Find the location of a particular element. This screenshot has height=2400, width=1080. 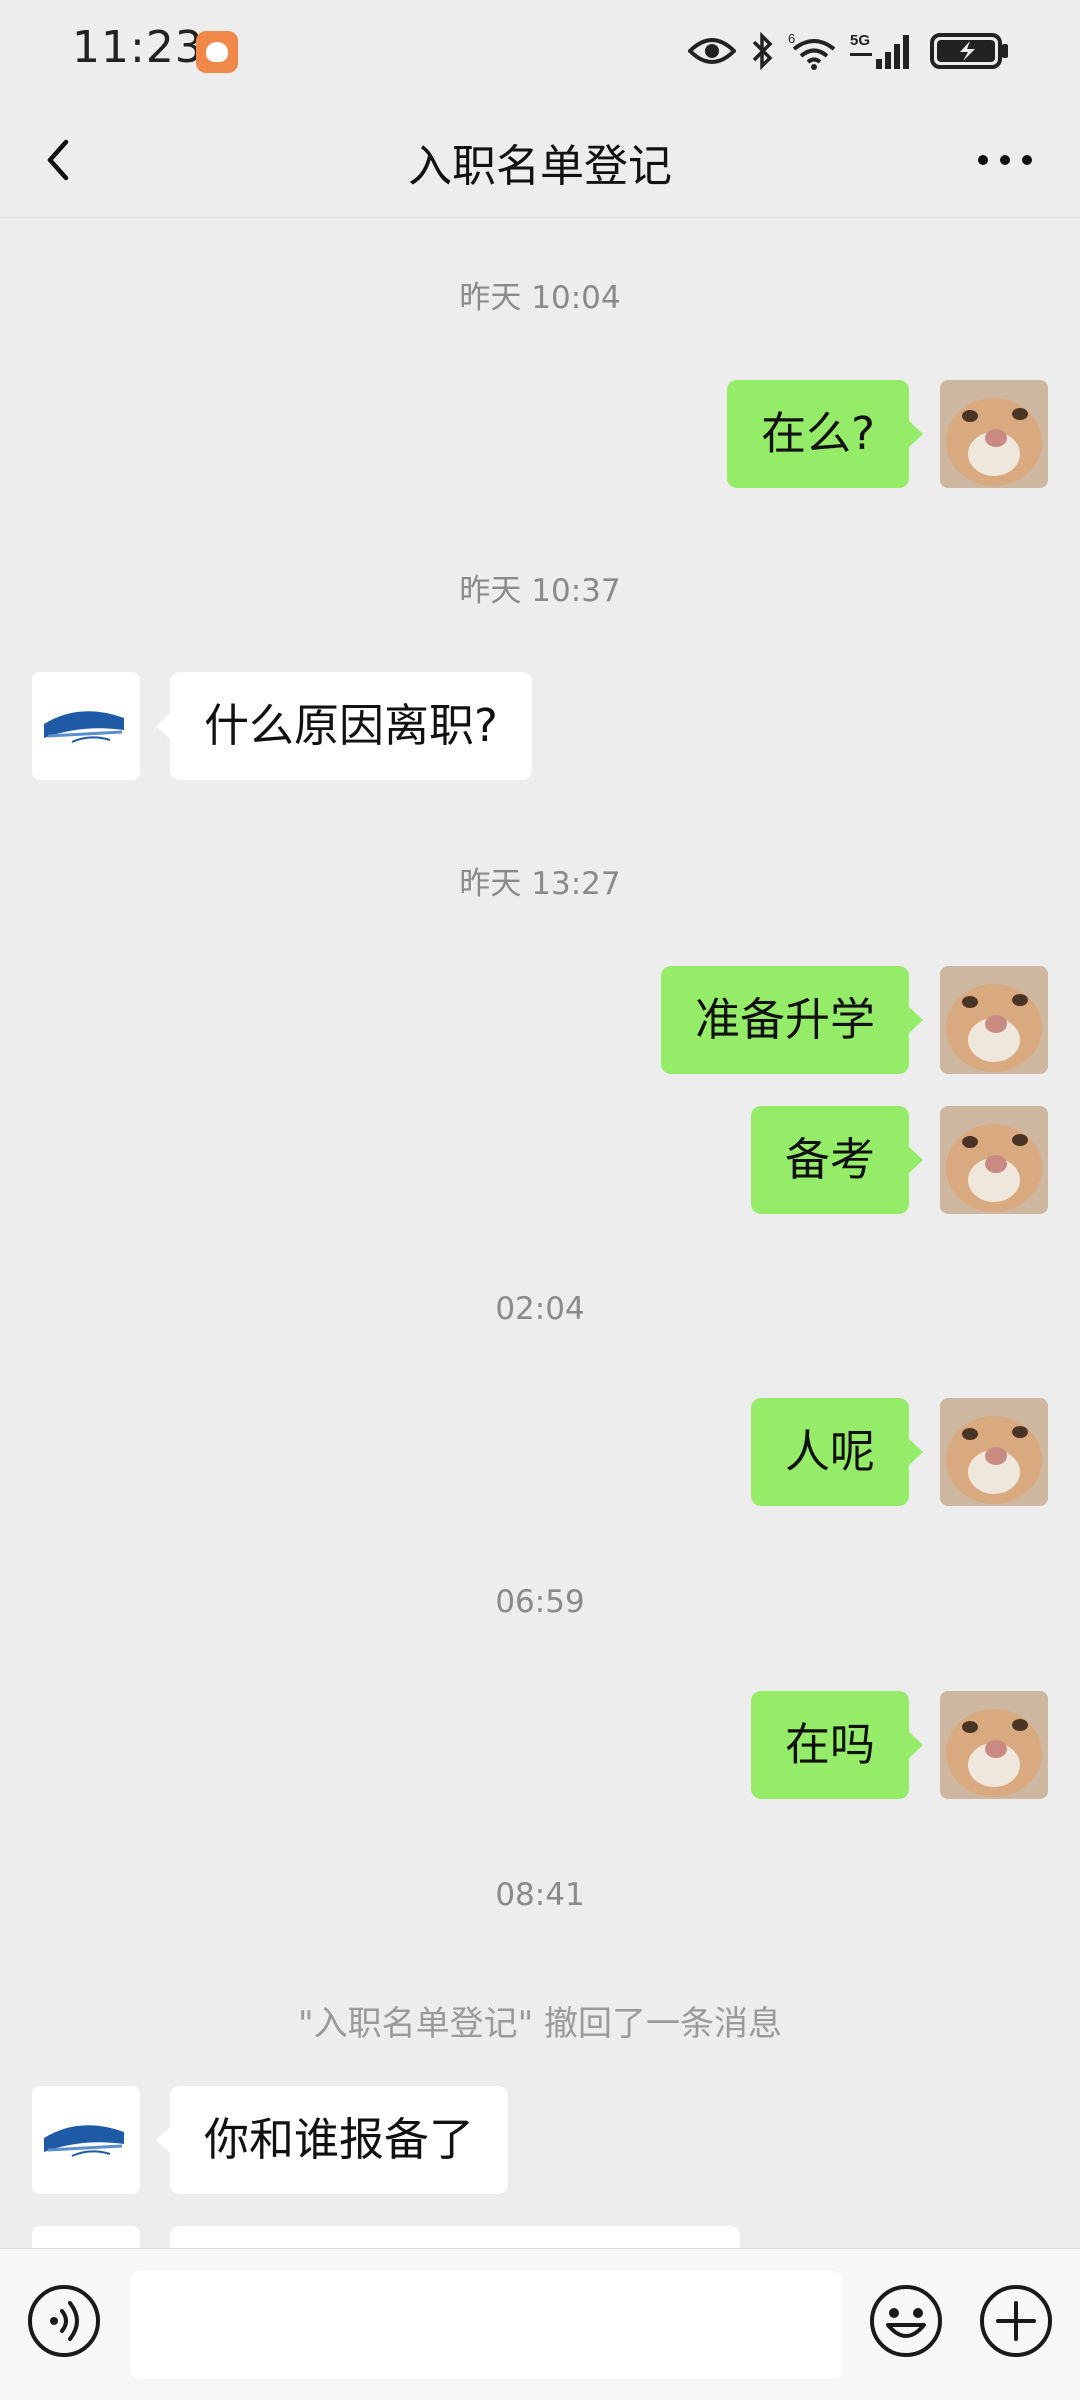

contact-message-bubble is located at coordinates (455, 2237).